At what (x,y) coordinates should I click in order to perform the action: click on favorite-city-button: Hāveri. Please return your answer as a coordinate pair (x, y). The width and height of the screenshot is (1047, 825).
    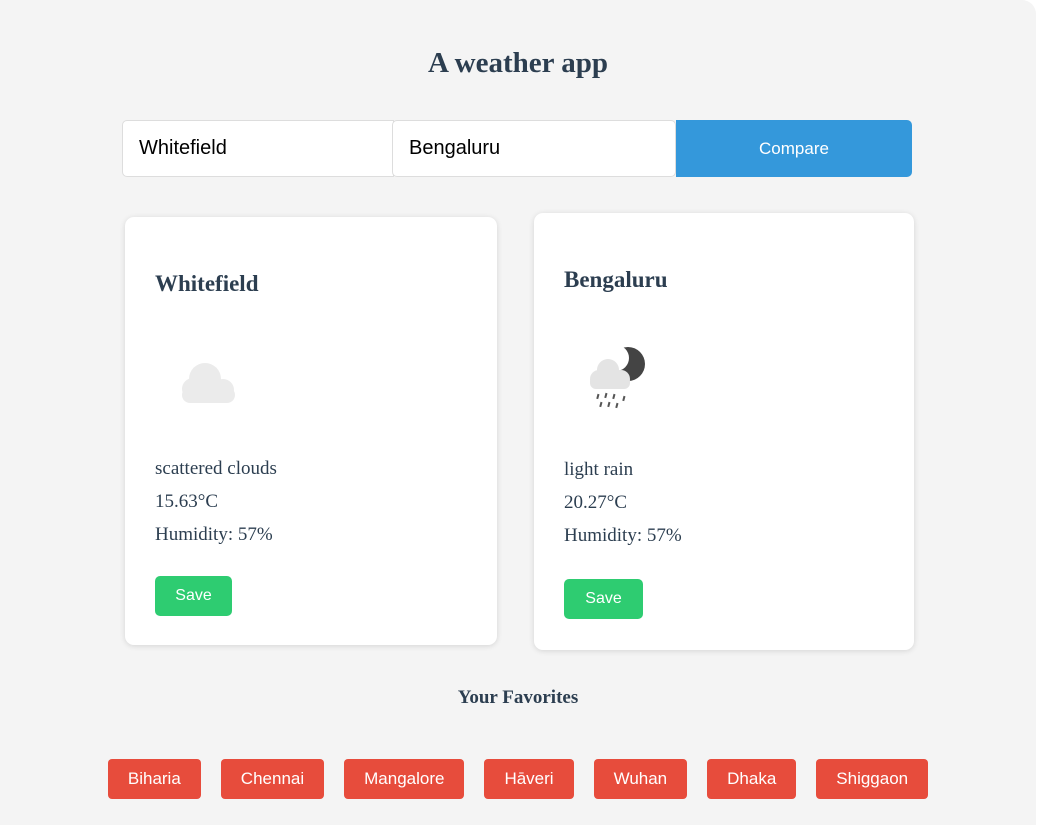
    Looking at the image, I should click on (529, 779).